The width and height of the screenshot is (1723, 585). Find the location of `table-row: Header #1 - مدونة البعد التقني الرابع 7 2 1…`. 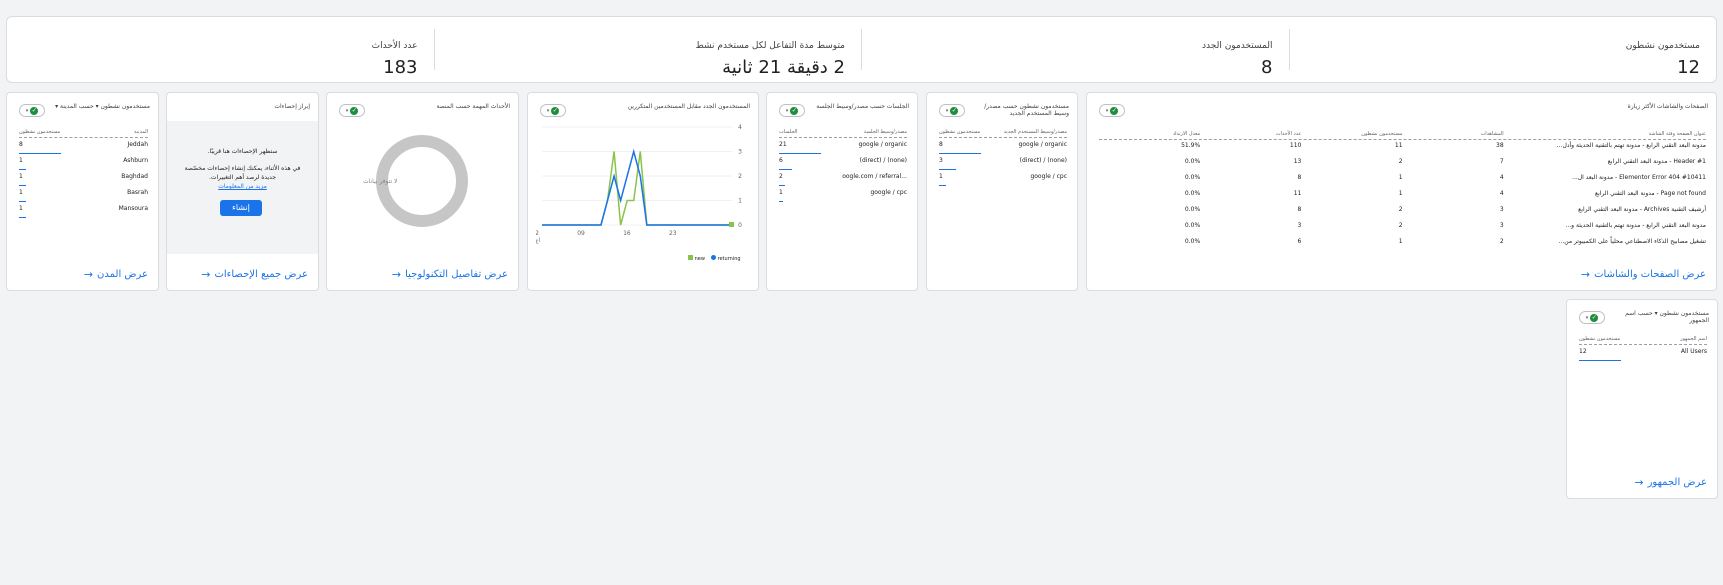

table-row: Header #1 - مدونة البعد التقني الرابع 7 2 1… is located at coordinates (1402, 164).